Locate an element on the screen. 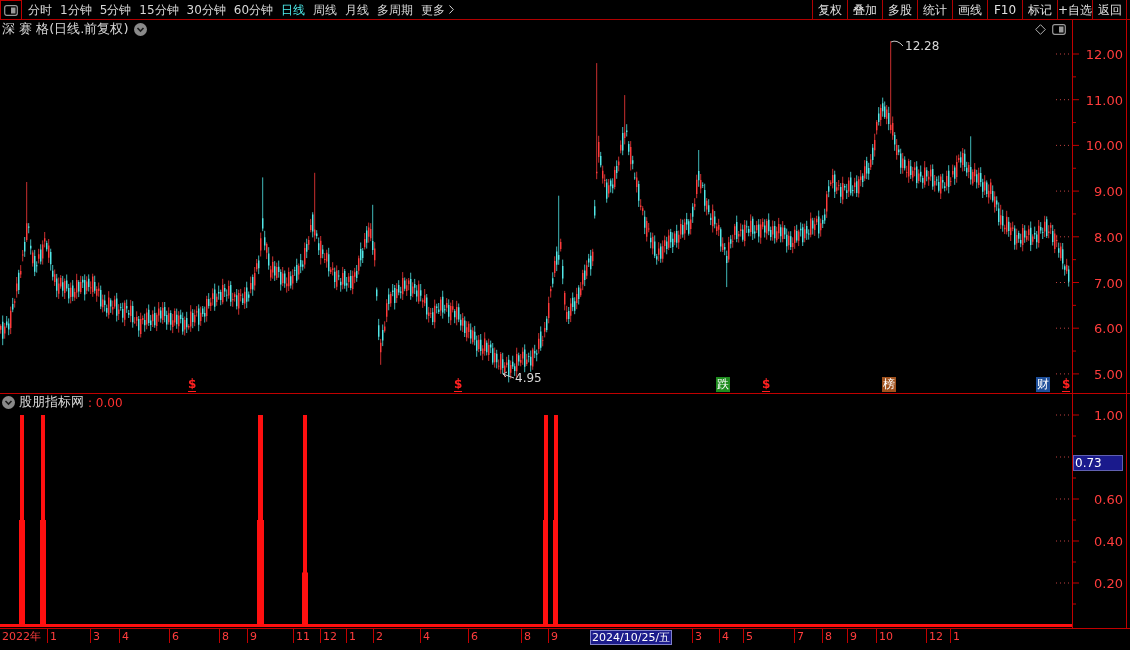  date-axis-label: 10 is located at coordinates (886, 636).